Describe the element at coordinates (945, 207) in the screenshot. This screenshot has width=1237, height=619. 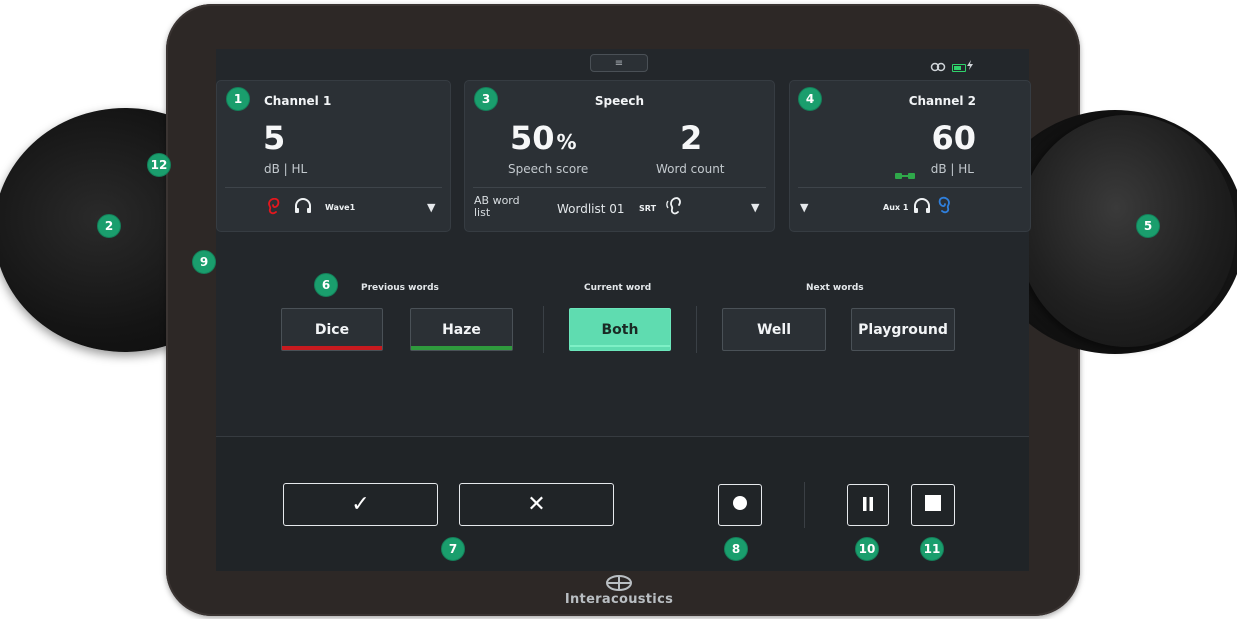
I see `right-ear-icon` at that location.